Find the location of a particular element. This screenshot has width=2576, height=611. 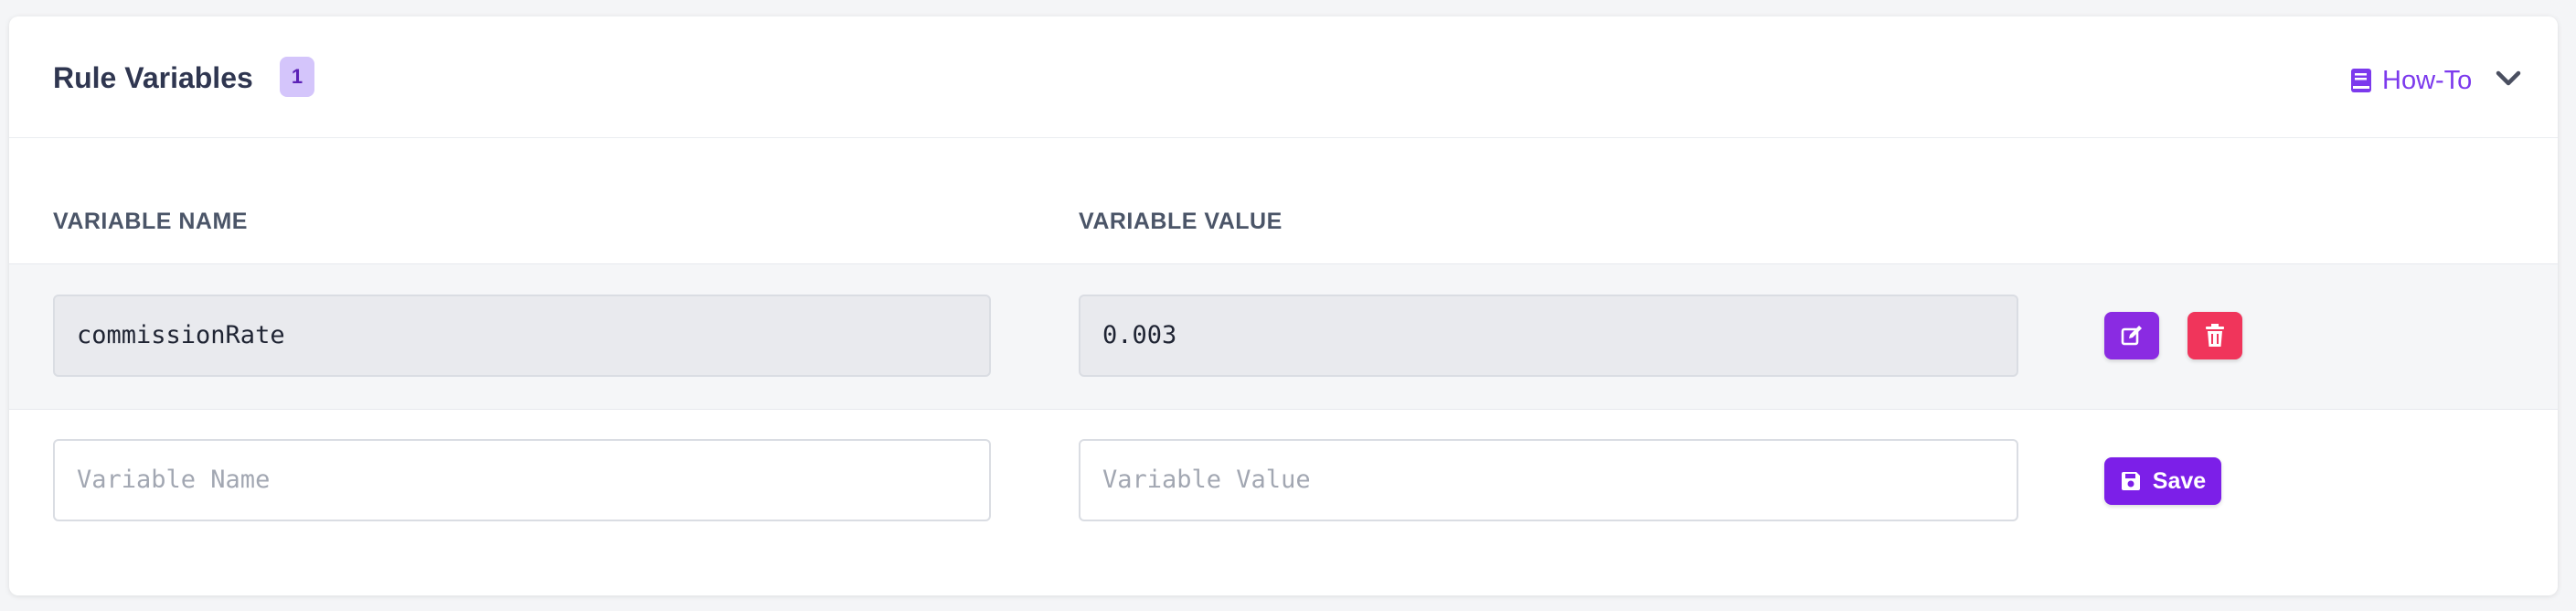

new-variable-value-input: Variable Value is located at coordinates (1548, 480).